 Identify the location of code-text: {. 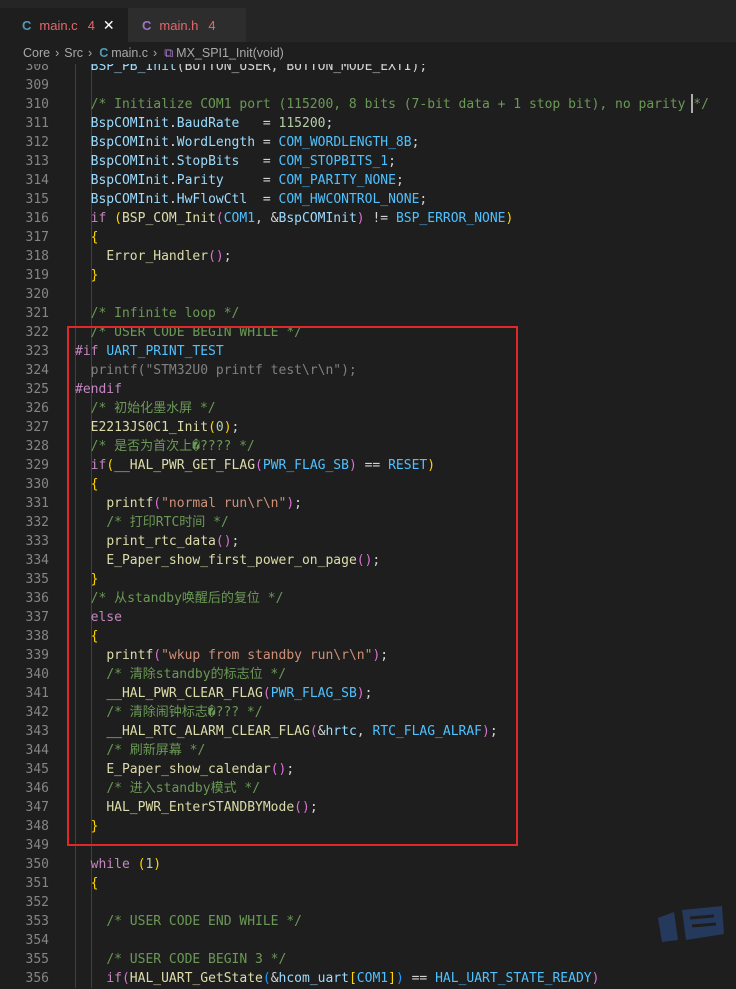
(87, 237).